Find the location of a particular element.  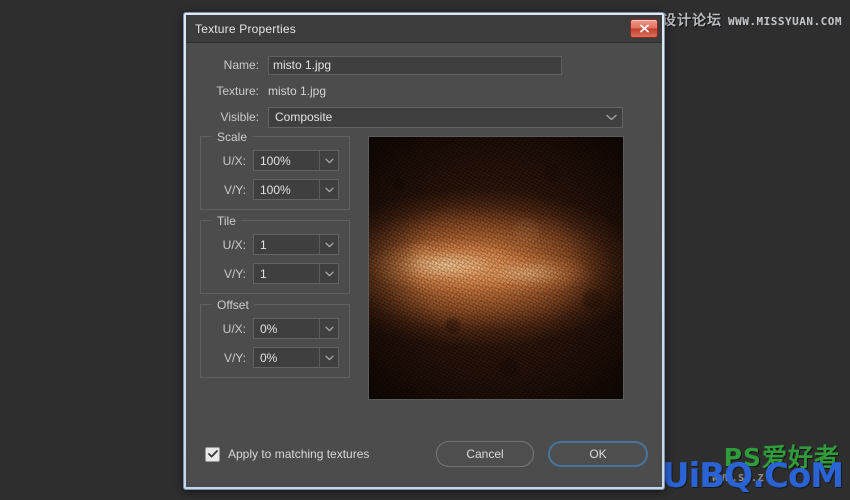

dialog-title: Texture Properties is located at coordinates (245, 28).